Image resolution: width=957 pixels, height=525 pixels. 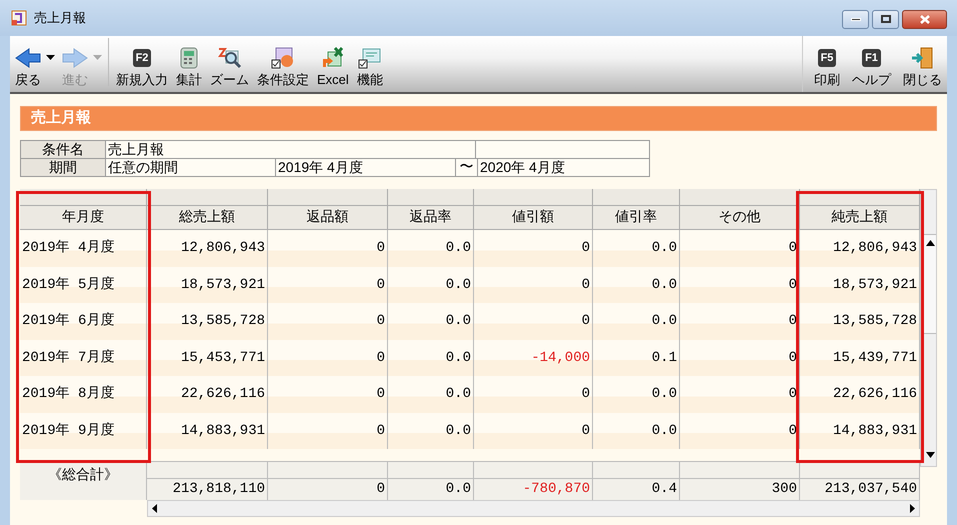 I want to click on toolbar-button: ズーム, so click(x=229, y=67).